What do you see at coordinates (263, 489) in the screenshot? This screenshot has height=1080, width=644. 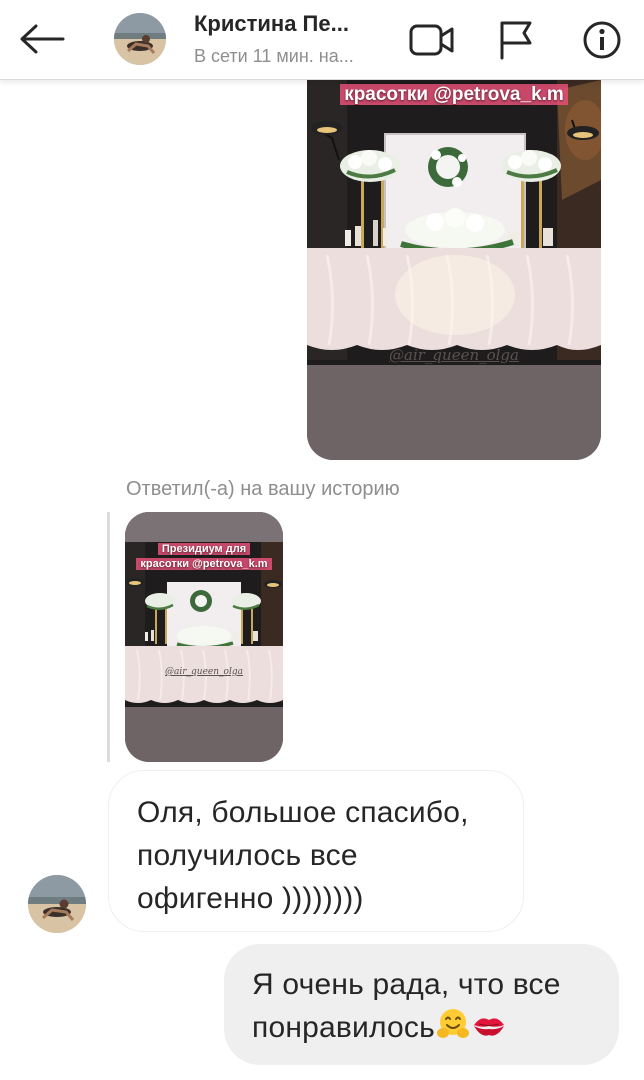 I see `reply-to-story-label: Ответил(-а) на вашу историю` at bounding box center [263, 489].